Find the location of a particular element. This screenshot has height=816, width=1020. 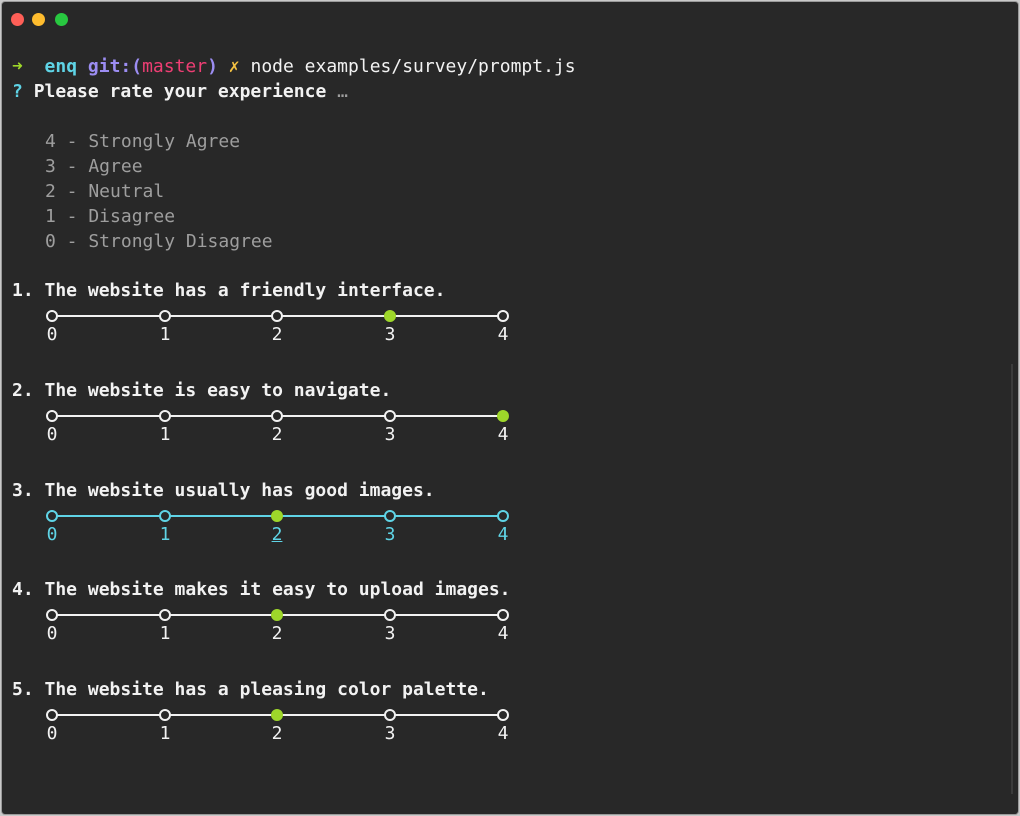

legend-item: 2 - Neutral is located at coordinates (105, 191).